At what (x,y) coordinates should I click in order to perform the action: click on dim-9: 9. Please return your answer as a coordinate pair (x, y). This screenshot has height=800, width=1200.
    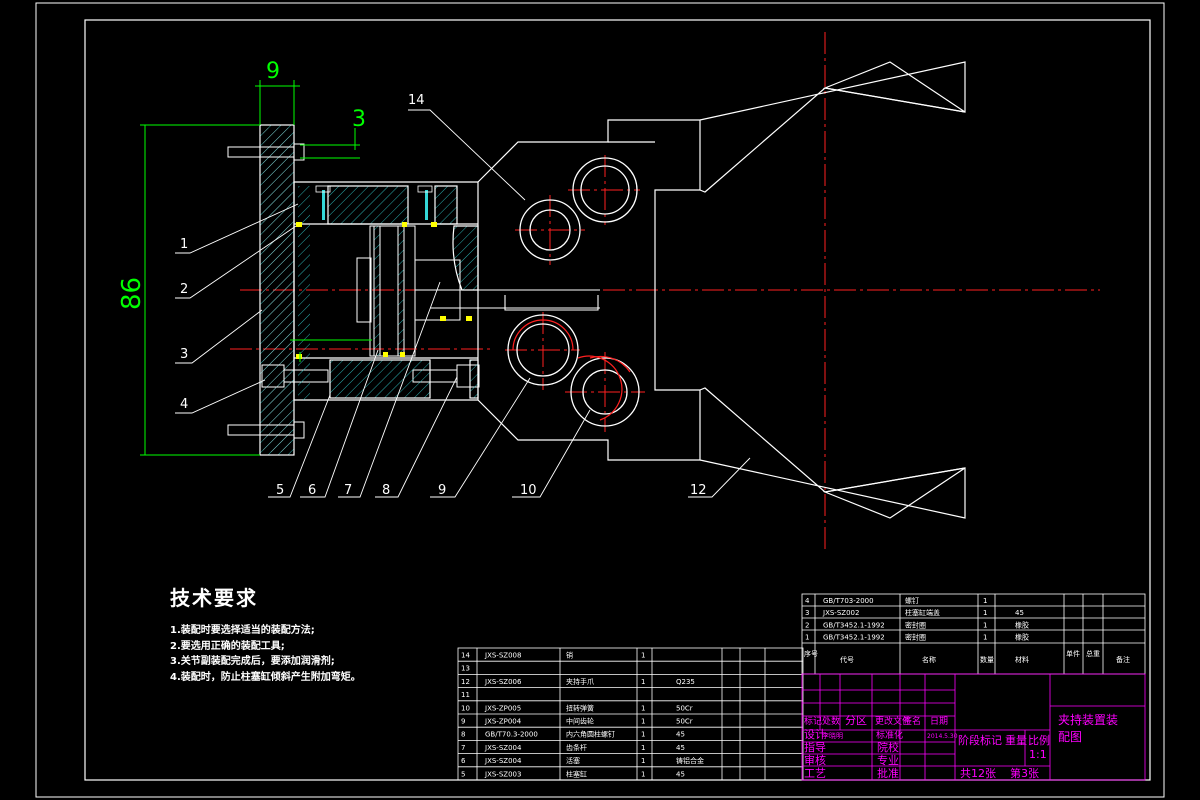
    Looking at the image, I should click on (273, 71).